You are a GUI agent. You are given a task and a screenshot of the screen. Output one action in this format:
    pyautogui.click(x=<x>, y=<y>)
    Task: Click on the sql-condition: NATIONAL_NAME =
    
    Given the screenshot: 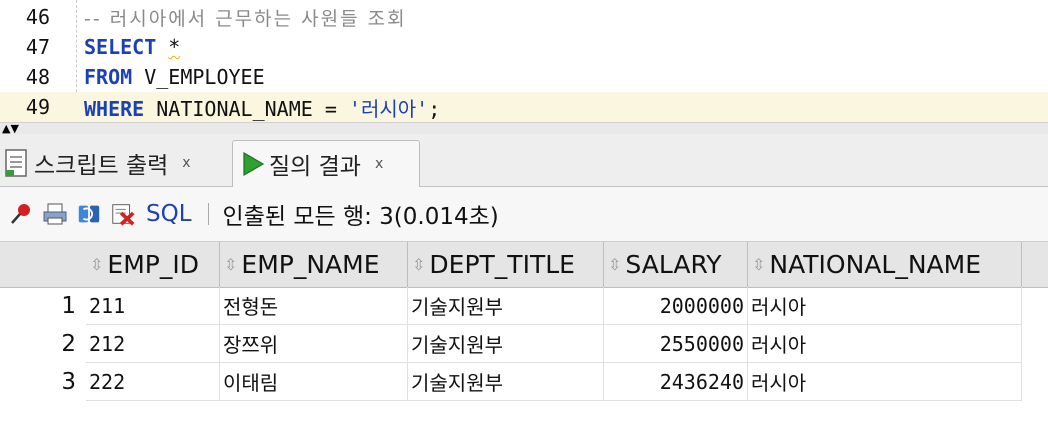 What is the action you would take?
    pyautogui.click(x=252, y=108)
    